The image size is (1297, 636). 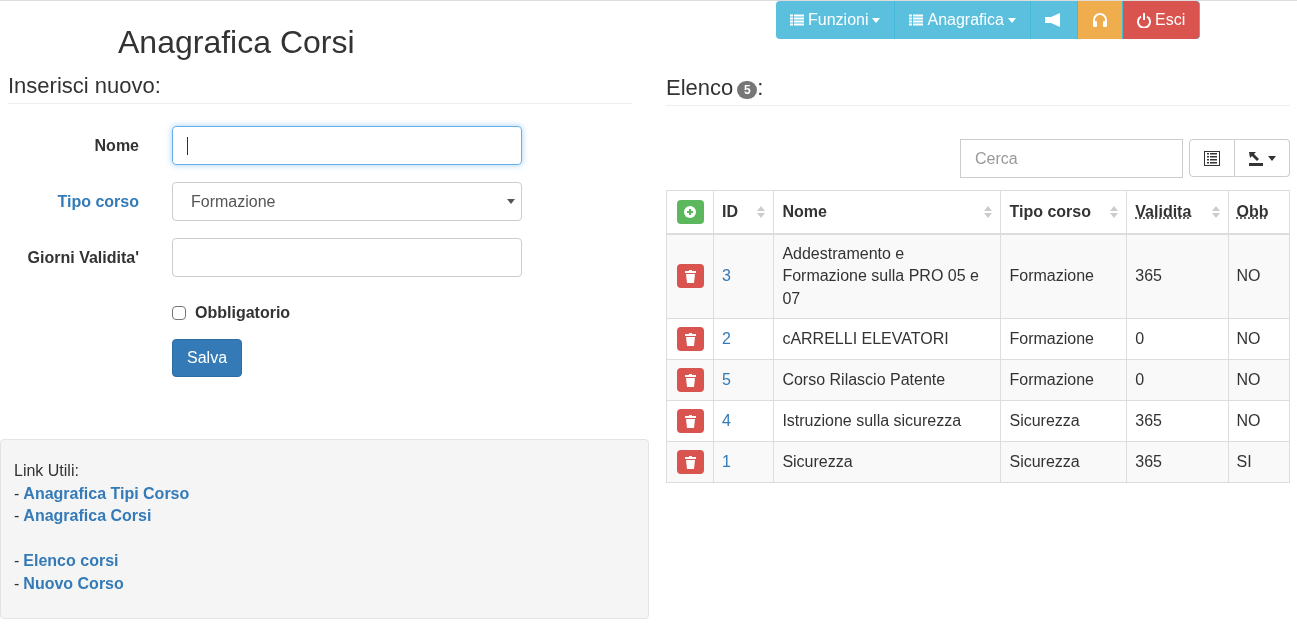 I want to click on id-link: 2, so click(x=726, y=338).